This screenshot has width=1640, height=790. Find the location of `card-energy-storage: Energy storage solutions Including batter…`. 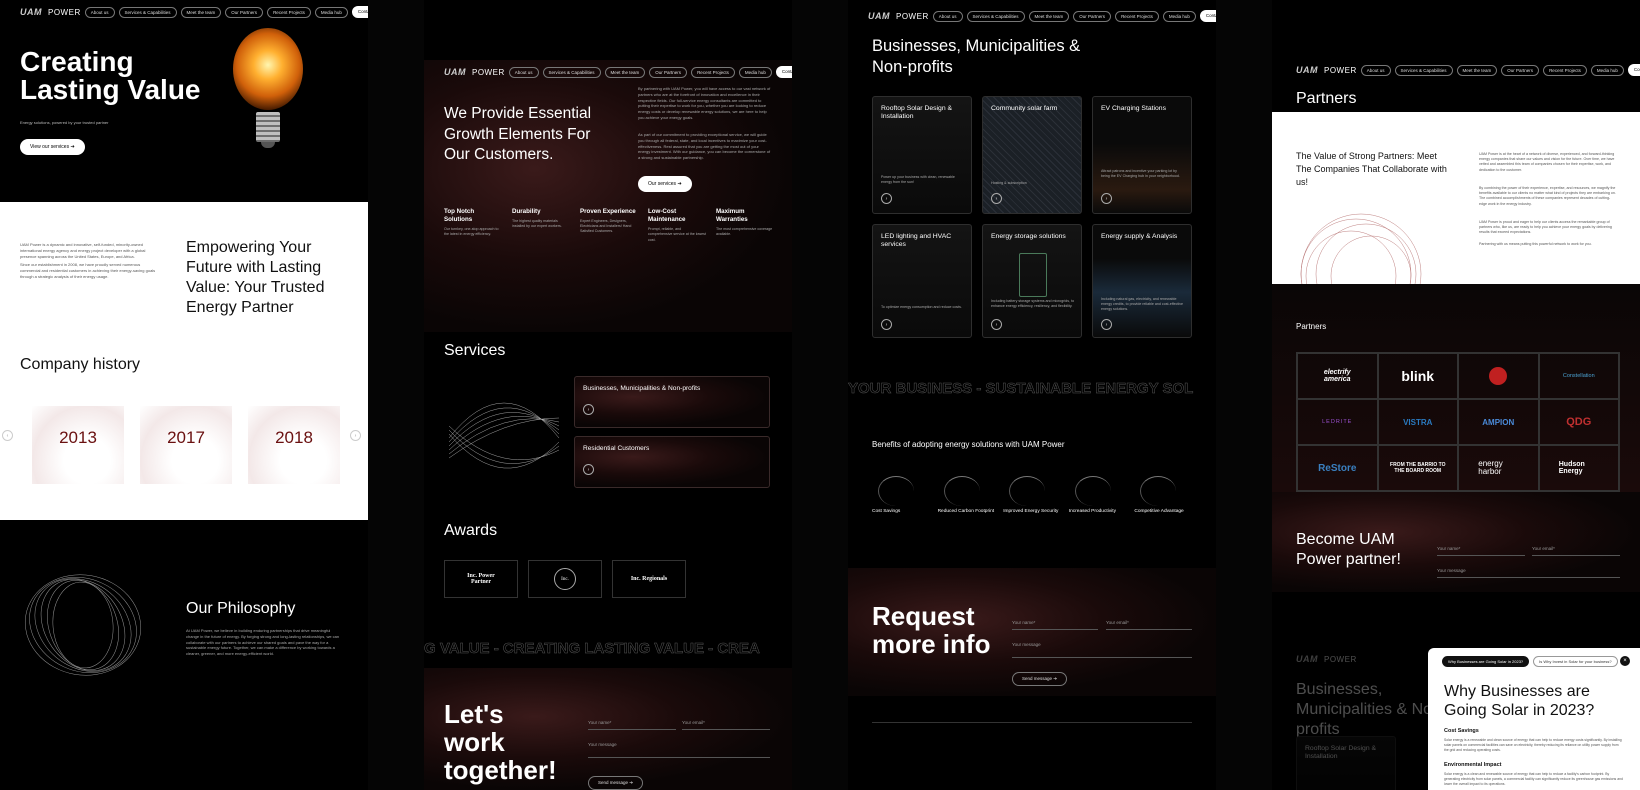

card-energy-storage: Energy storage solutions Including batter… is located at coordinates (1032, 281).